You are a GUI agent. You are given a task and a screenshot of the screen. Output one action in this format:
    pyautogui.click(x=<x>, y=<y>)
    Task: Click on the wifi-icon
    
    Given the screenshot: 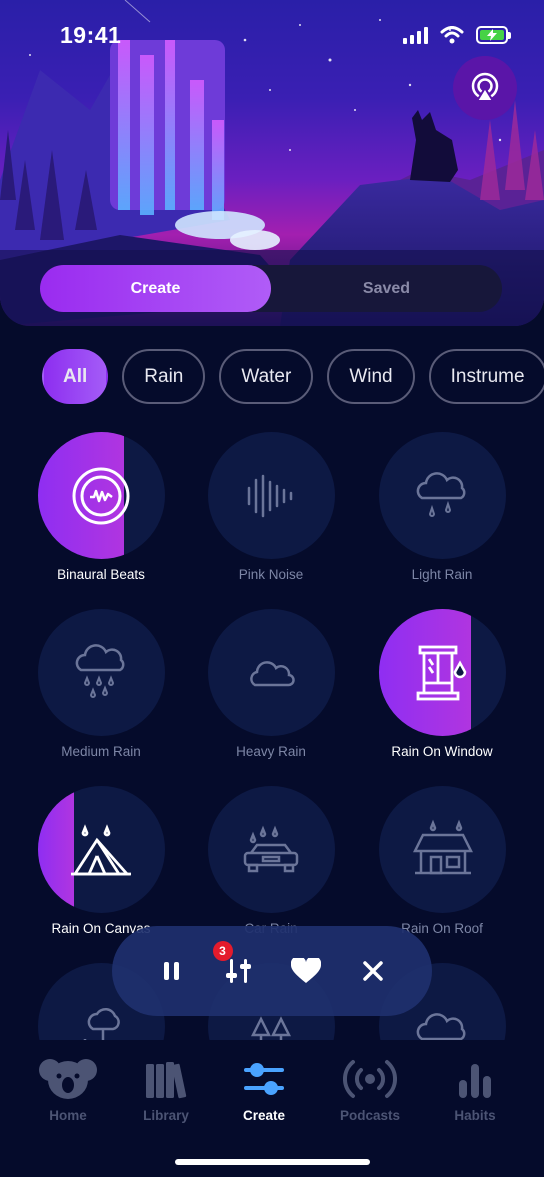 What is the action you would take?
    pyautogui.click(x=452, y=35)
    